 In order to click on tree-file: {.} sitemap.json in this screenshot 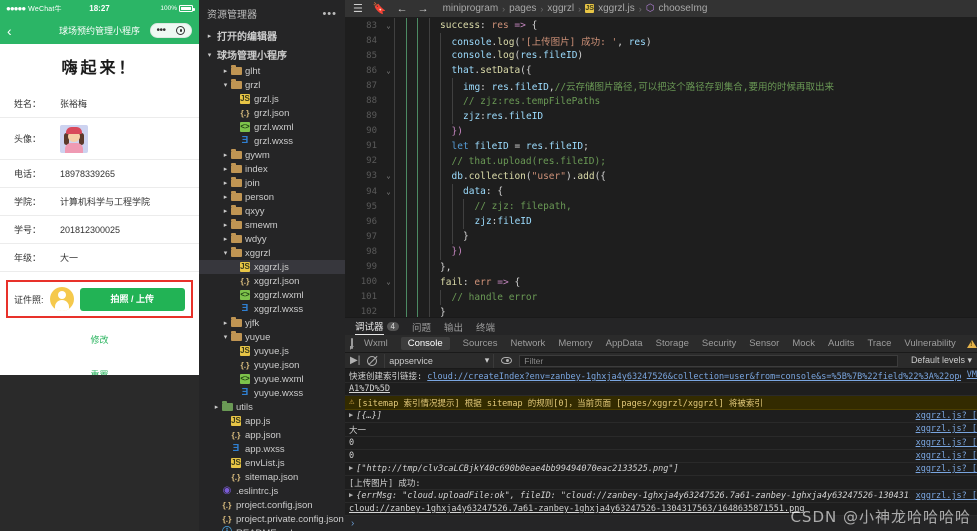, I will do `click(272, 477)`.